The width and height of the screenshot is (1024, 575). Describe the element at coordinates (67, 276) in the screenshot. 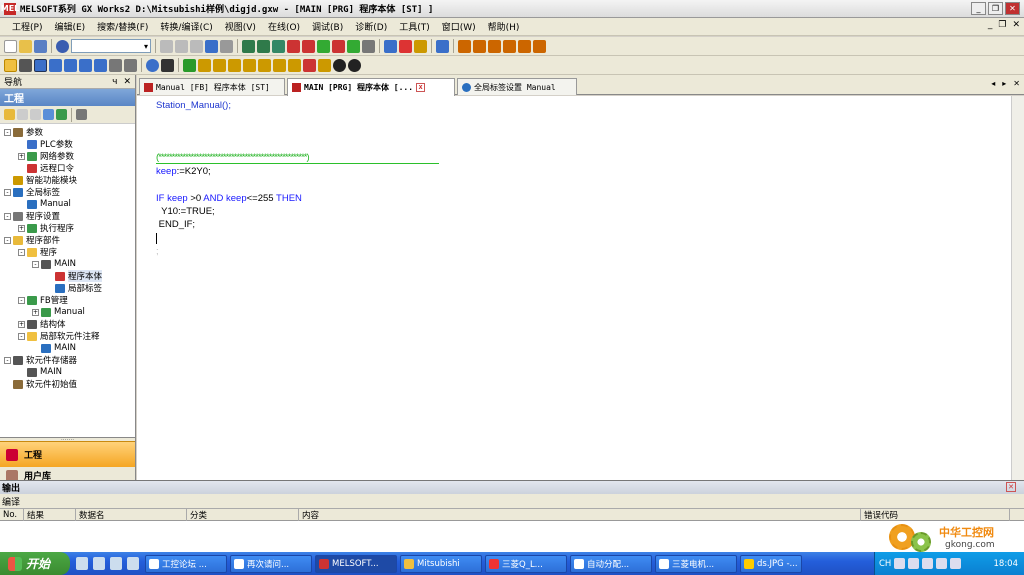

I see `tree-item: 程序本体` at that location.